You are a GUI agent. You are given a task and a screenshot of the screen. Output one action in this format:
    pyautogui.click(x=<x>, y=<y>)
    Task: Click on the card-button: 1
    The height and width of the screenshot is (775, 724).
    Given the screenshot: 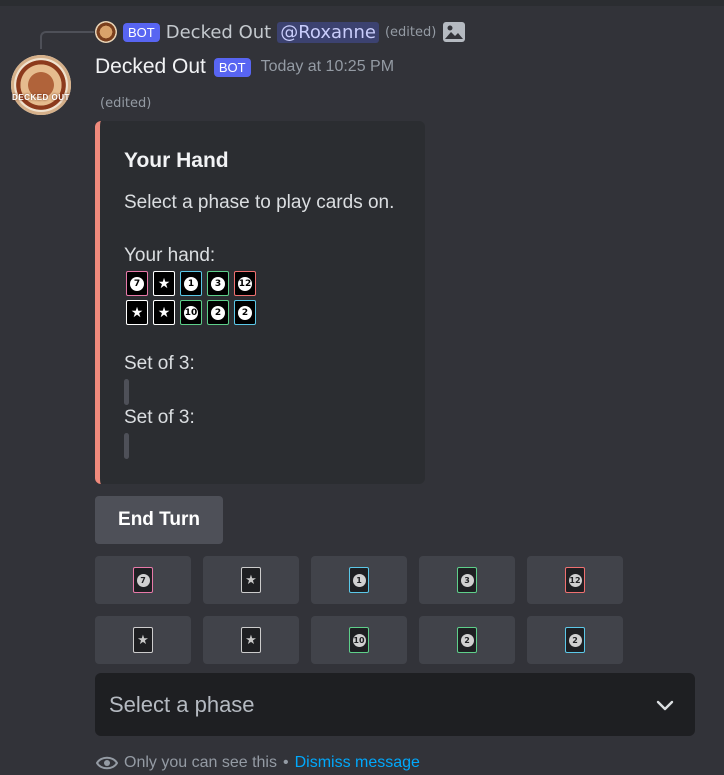 What is the action you would take?
    pyautogui.click(x=359, y=580)
    